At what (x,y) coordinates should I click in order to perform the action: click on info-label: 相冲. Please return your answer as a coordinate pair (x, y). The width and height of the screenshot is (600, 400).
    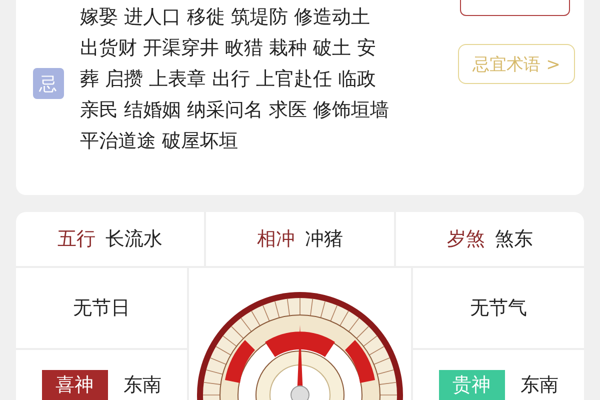
    Looking at the image, I should click on (276, 239).